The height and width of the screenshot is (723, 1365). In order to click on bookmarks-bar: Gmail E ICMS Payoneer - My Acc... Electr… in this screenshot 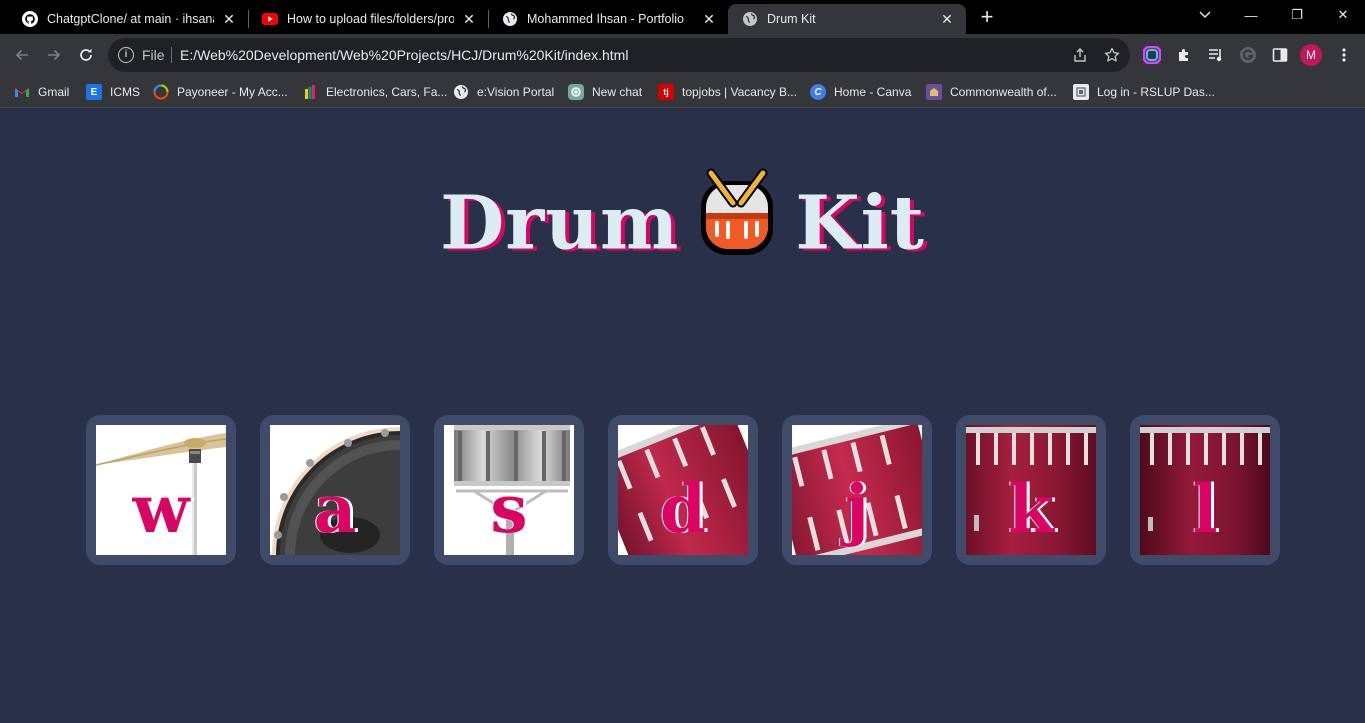, I will do `click(682, 92)`.